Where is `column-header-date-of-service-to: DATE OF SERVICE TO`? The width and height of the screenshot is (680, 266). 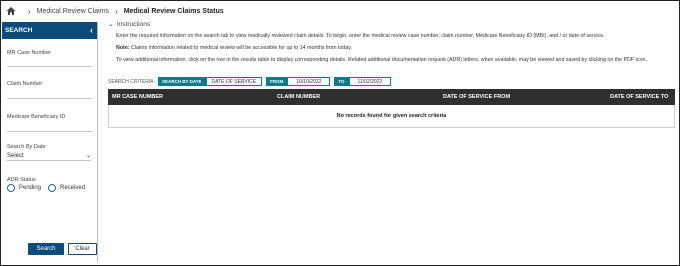 column-header-date-of-service-to: DATE OF SERVICE TO is located at coordinates (639, 97).